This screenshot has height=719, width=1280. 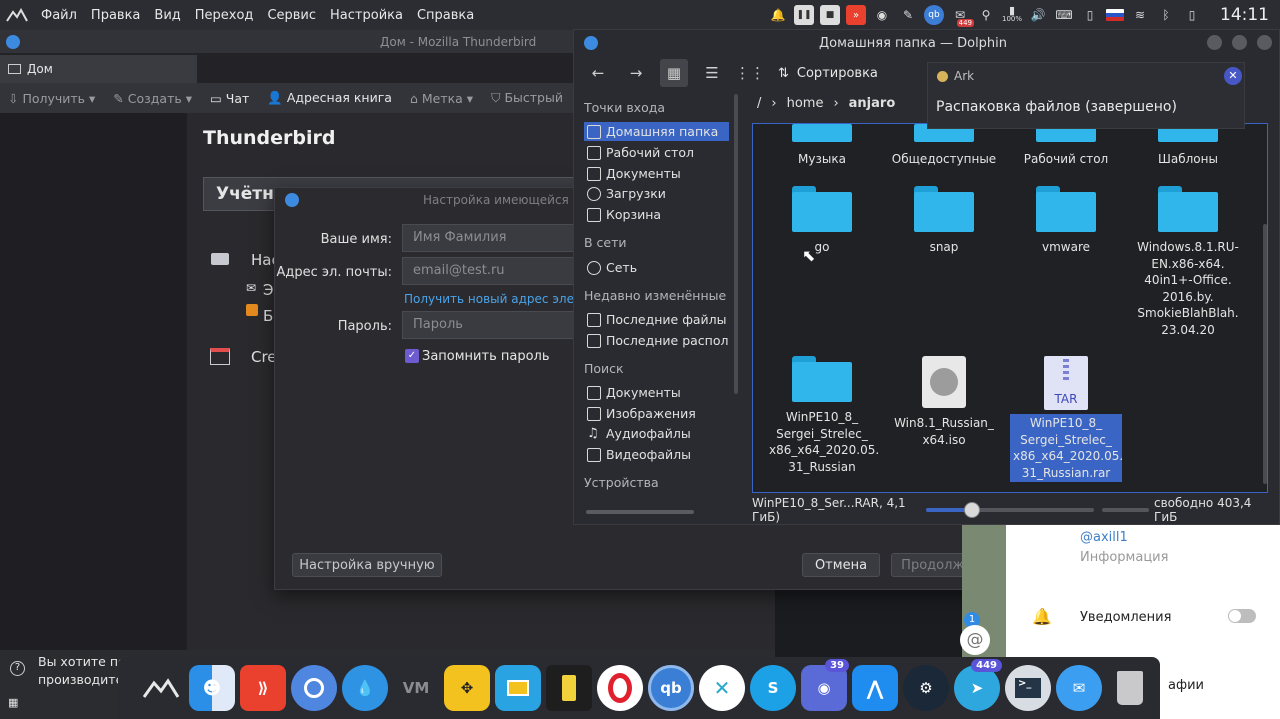 What do you see at coordinates (59, 15) in the screenshot?
I see `menu-file: Файл` at bounding box center [59, 15].